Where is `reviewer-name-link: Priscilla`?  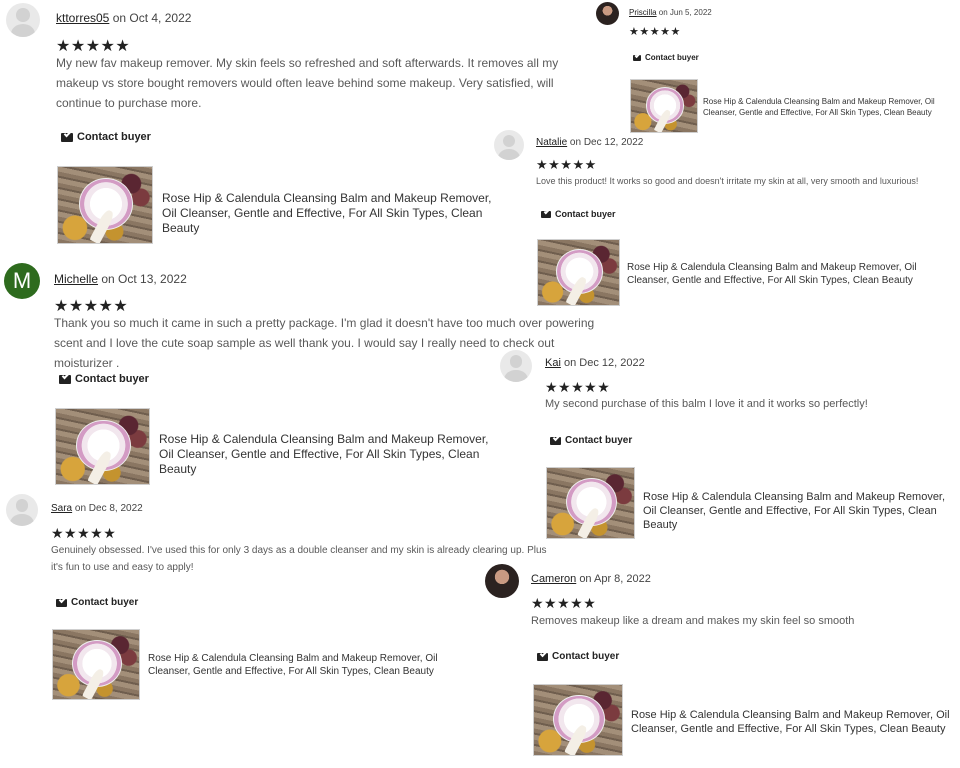 reviewer-name-link: Priscilla is located at coordinates (643, 12).